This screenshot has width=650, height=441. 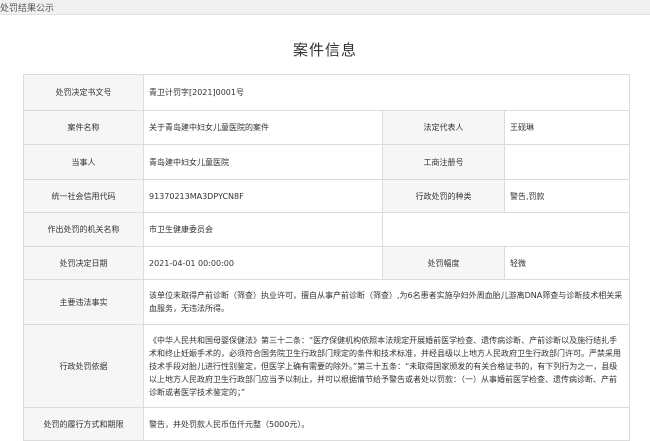 I want to click on page-title: 案件信息, so click(x=324, y=50).